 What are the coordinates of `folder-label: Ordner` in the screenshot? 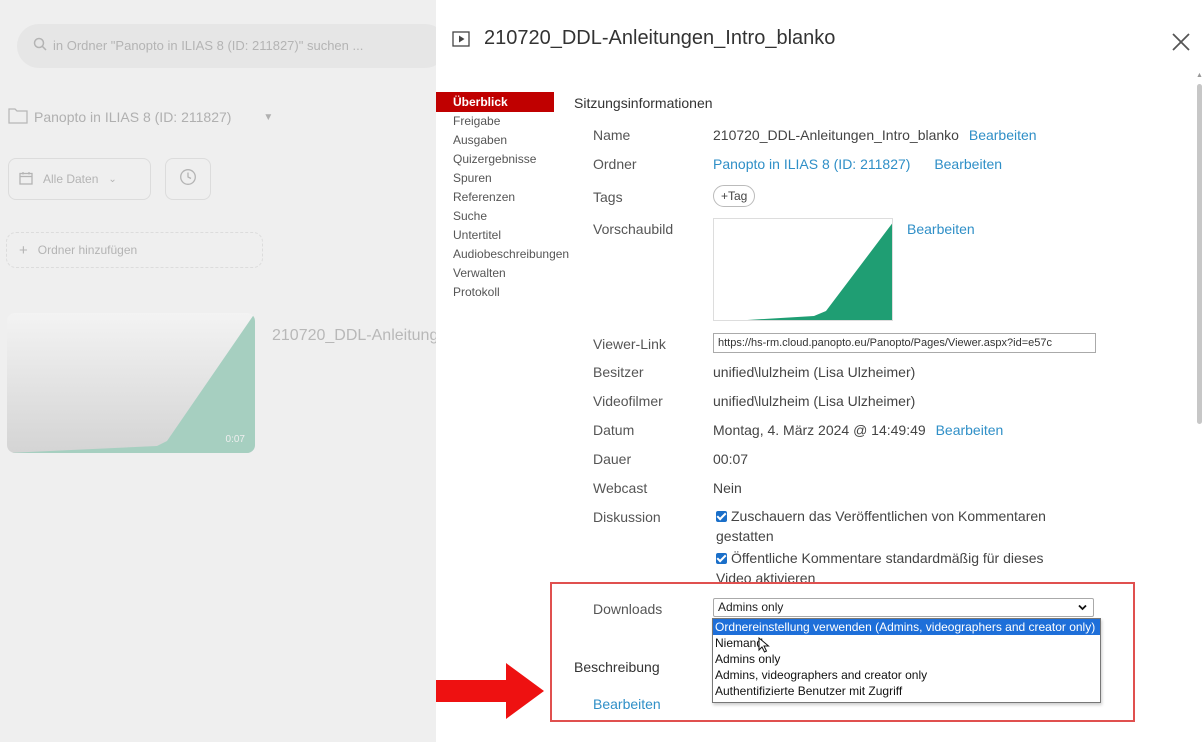 It's located at (615, 164).